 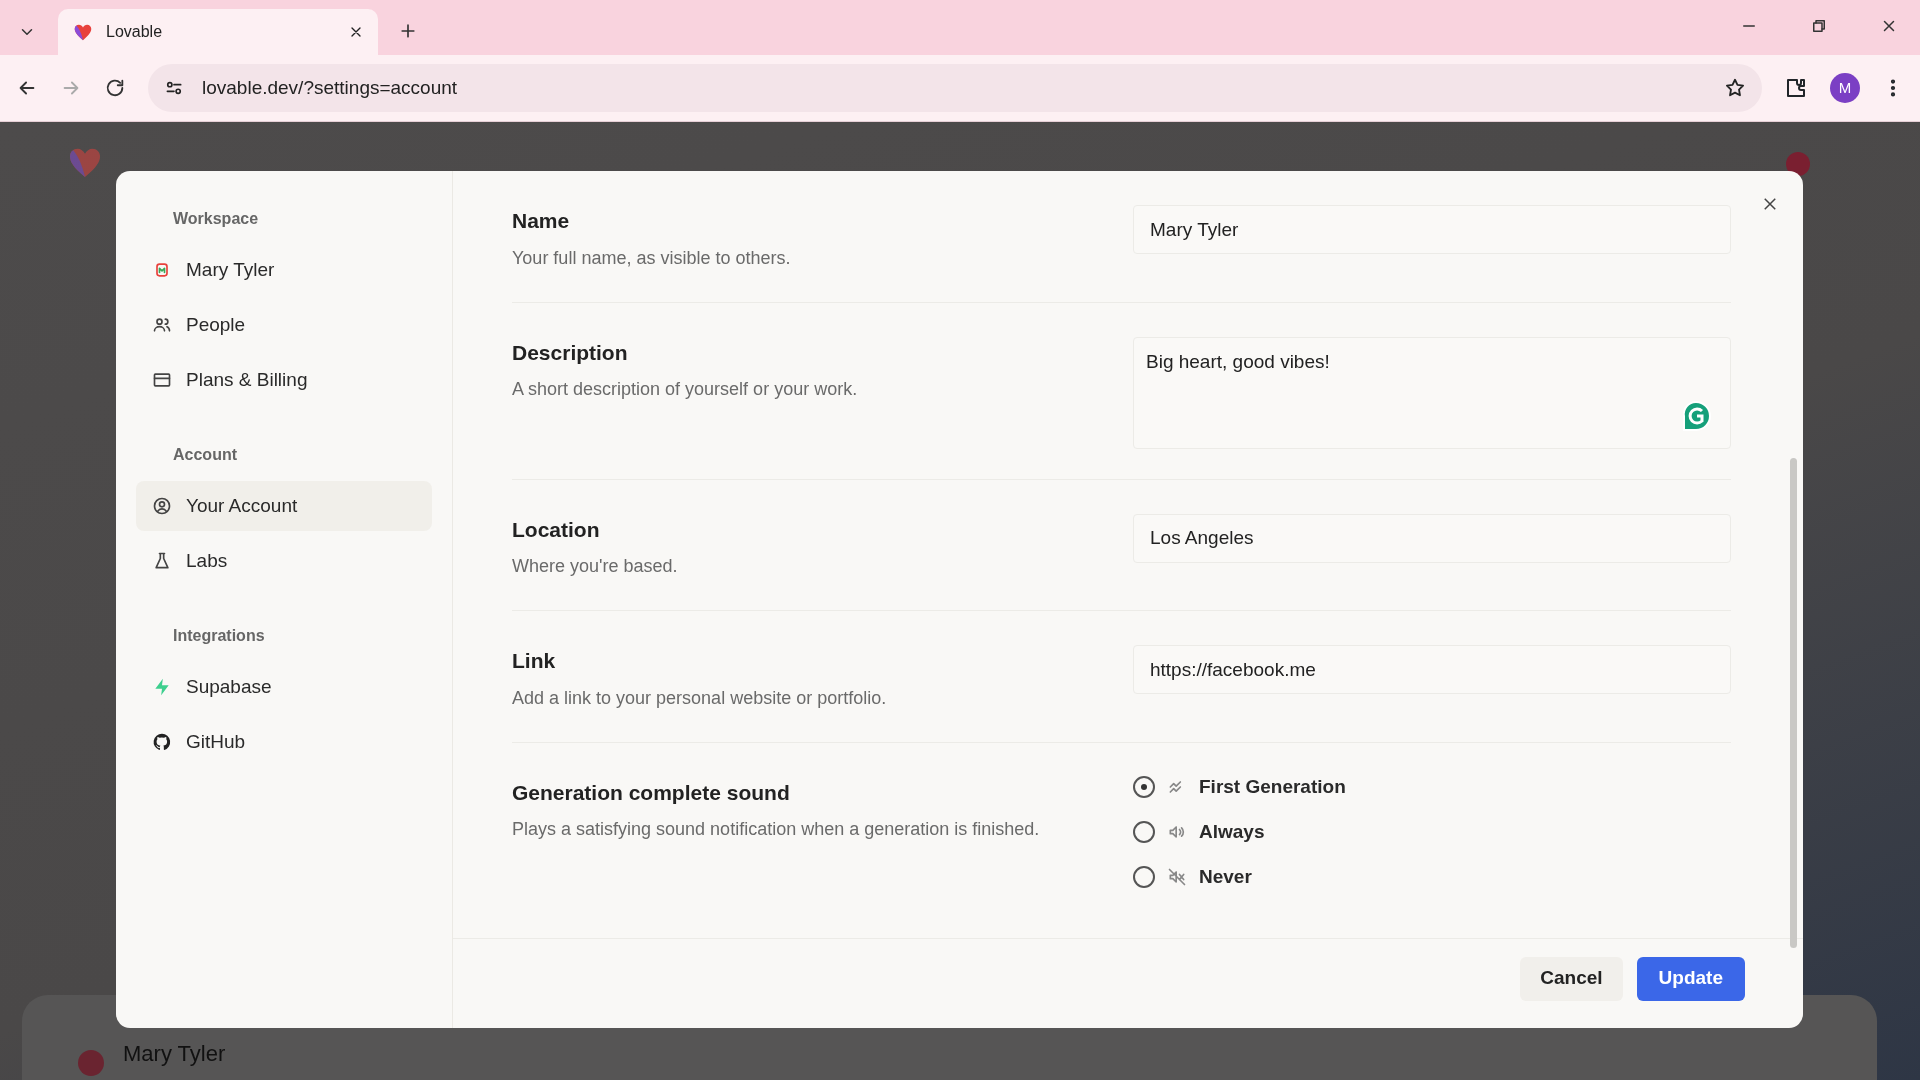 What do you see at coordinates (115, 88) in the screenshot?
I see `reload-icon` at bounding box center [115, 88].